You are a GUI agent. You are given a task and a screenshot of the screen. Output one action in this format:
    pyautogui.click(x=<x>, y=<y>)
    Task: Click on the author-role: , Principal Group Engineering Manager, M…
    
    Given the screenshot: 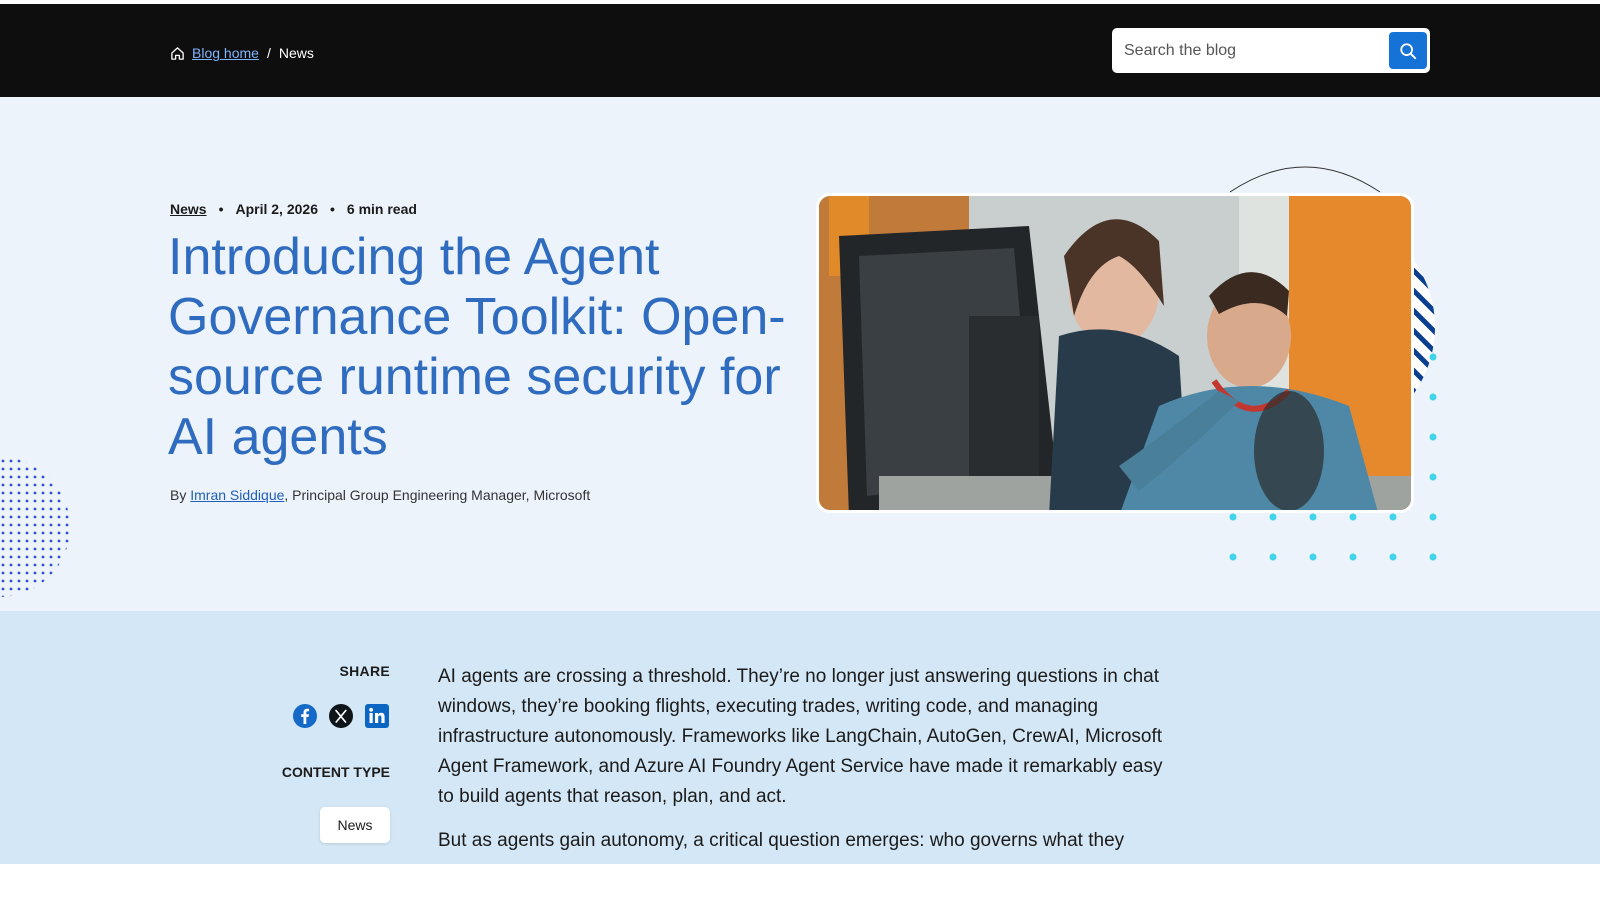 What is the action you would take?
    pyautogui.click(x=437, y=495)
    